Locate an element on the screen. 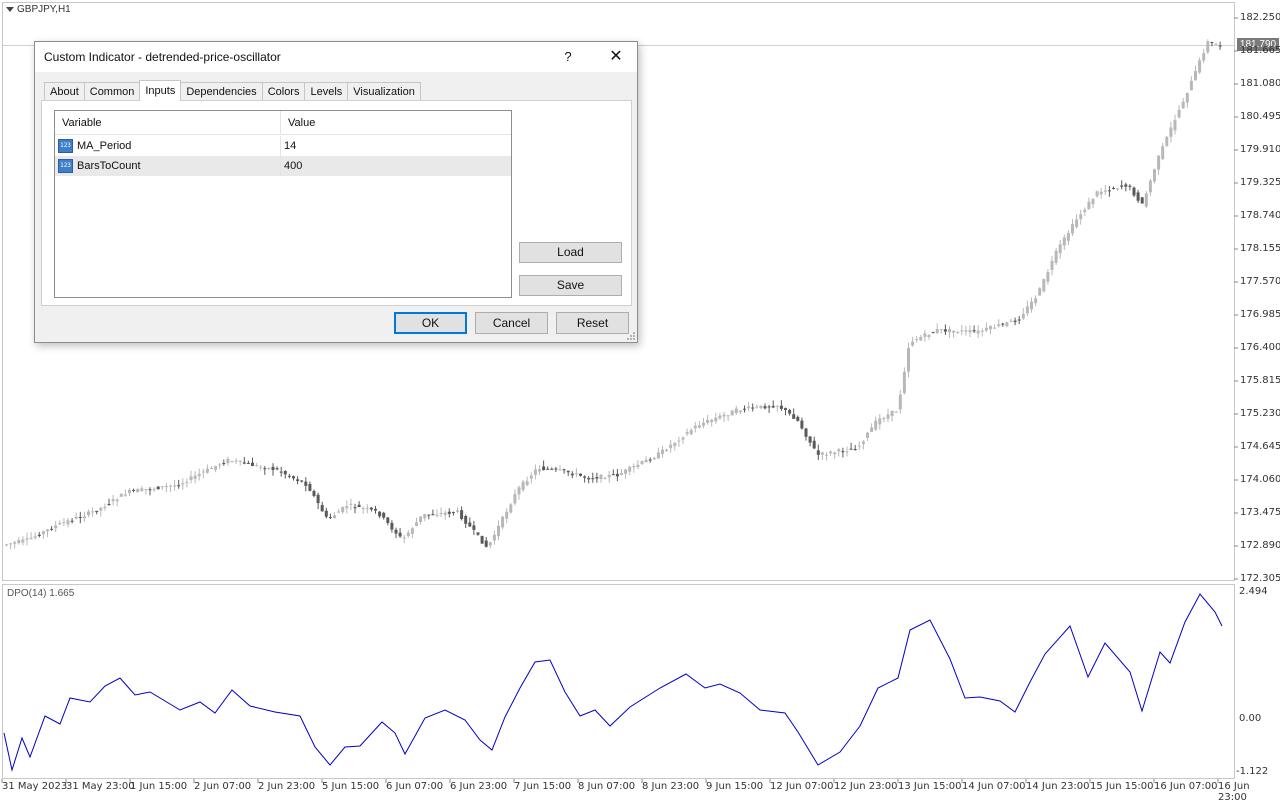  indicator-label: DPO(14) 1.665 is located at coordinates (41, 593).